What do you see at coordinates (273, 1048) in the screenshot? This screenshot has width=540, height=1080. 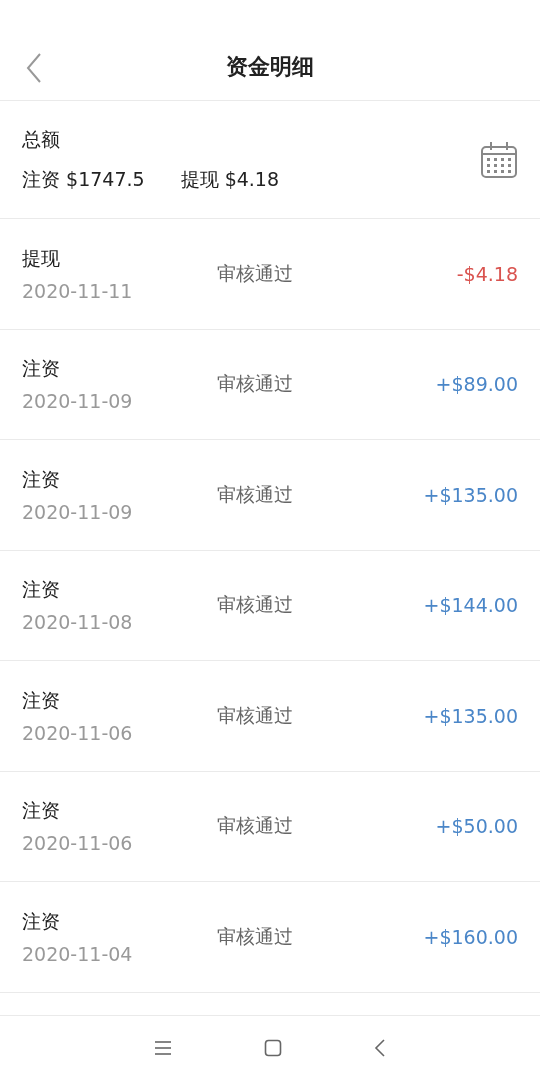 I see `home-icon` at bounding box center [273, 1048].